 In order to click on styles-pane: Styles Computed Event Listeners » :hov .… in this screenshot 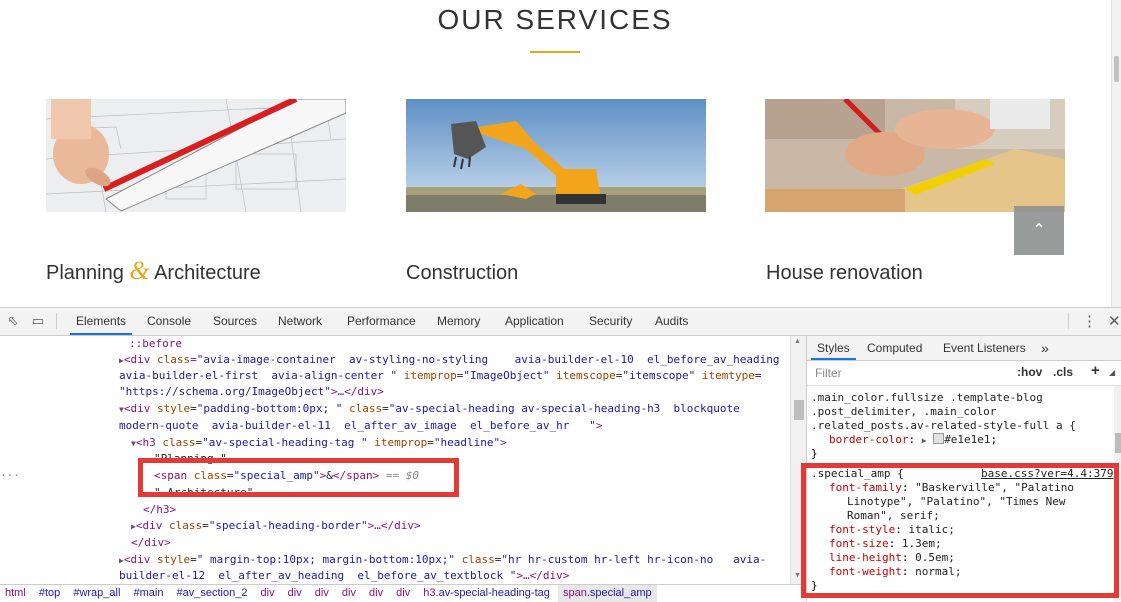, I will do `click(963, 468)`.